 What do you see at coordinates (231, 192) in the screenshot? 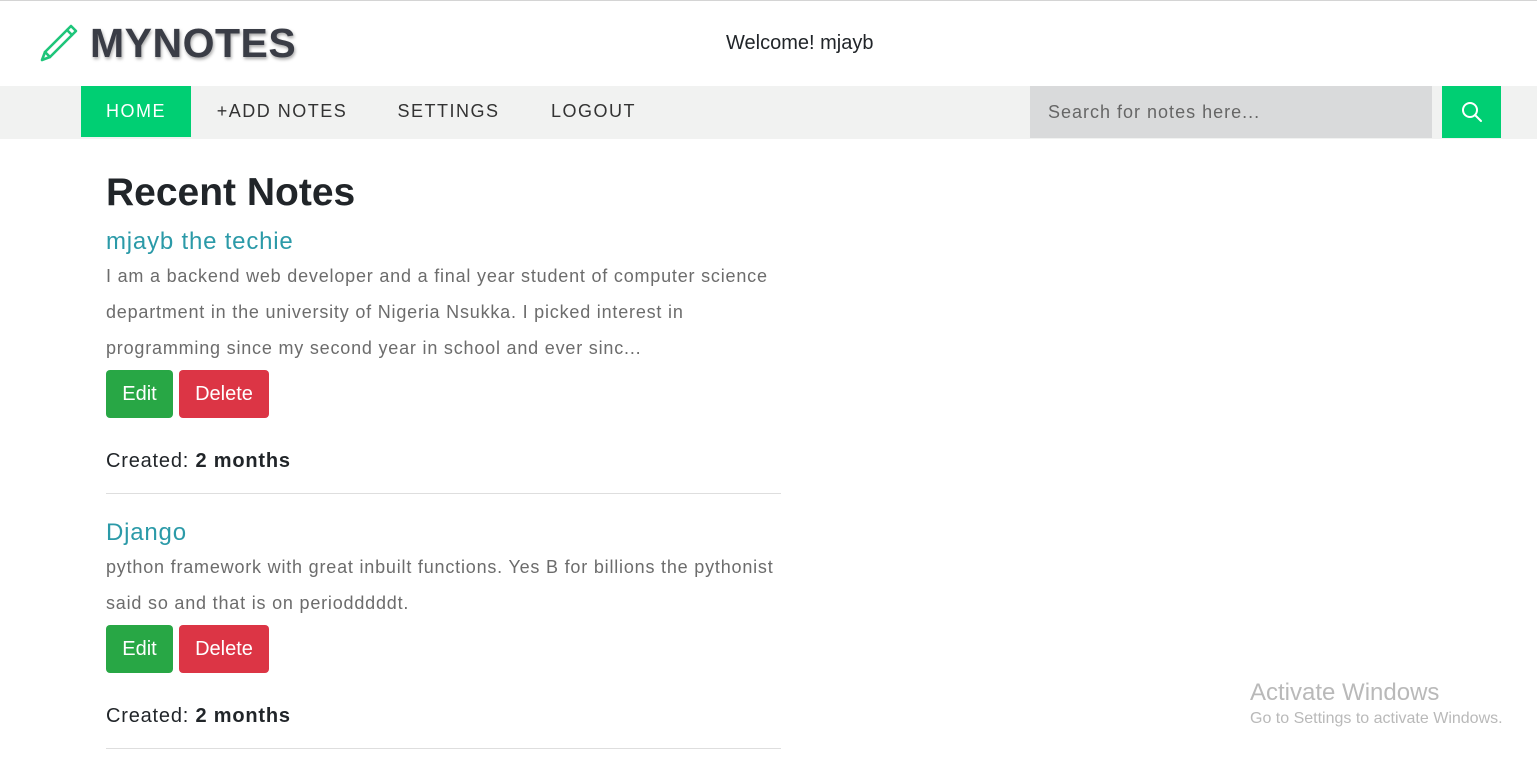
I see `page-title: Recent Notes` at bounding box center [231, 192].